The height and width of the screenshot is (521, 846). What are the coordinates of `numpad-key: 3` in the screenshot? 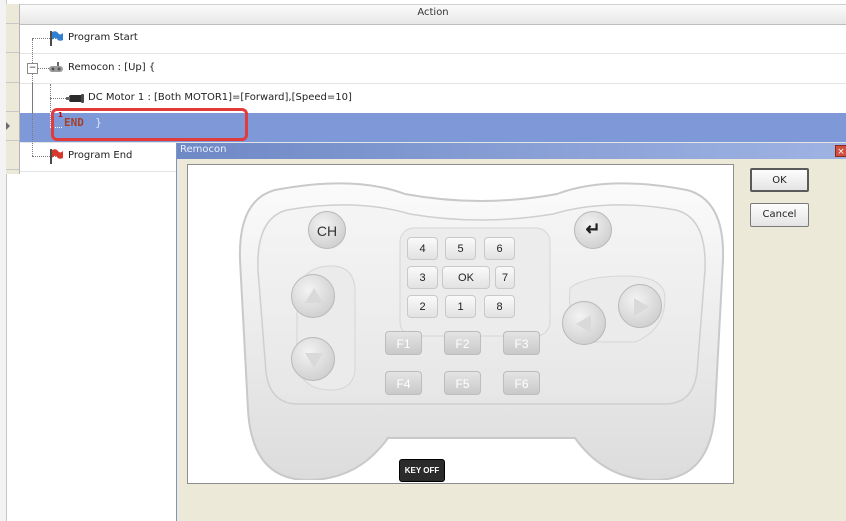 It's located at (422, 277).